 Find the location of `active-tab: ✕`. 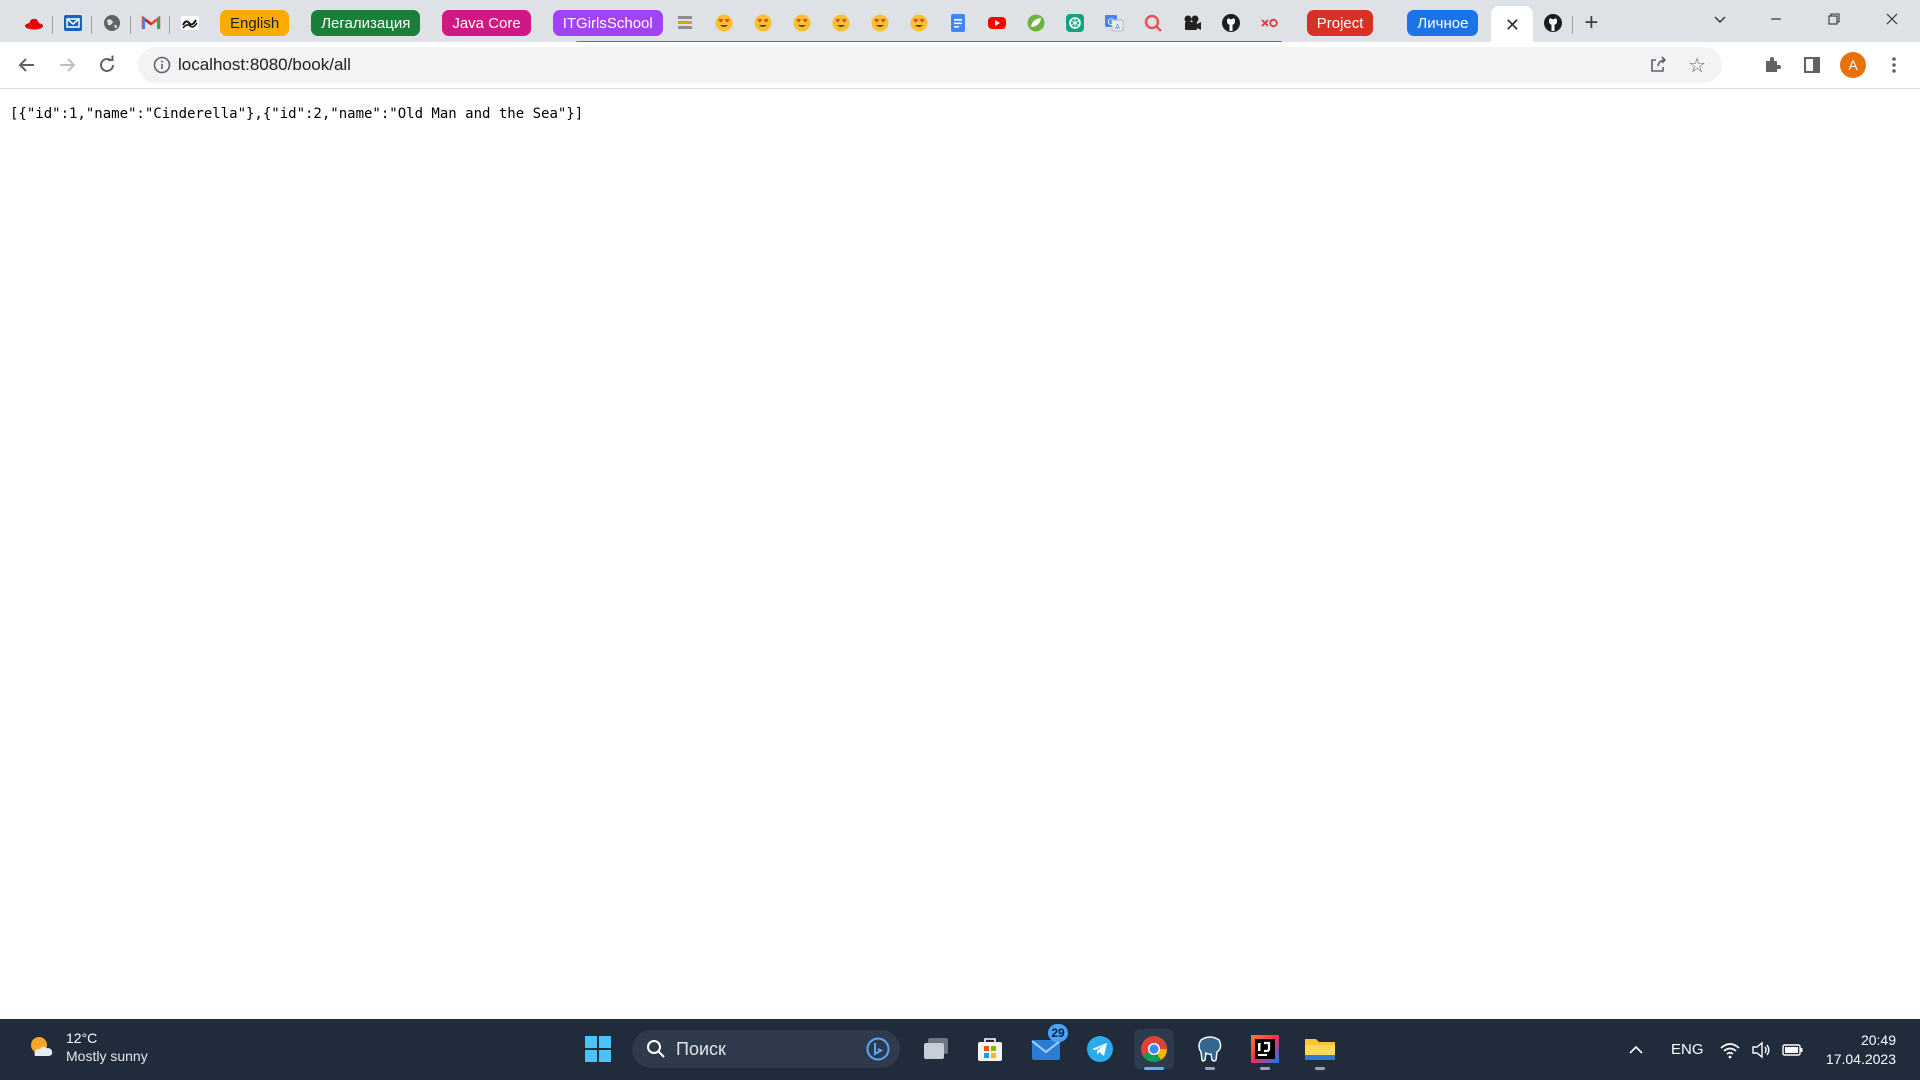

active-tab: ✕ is located at coordinates (1512, 25).